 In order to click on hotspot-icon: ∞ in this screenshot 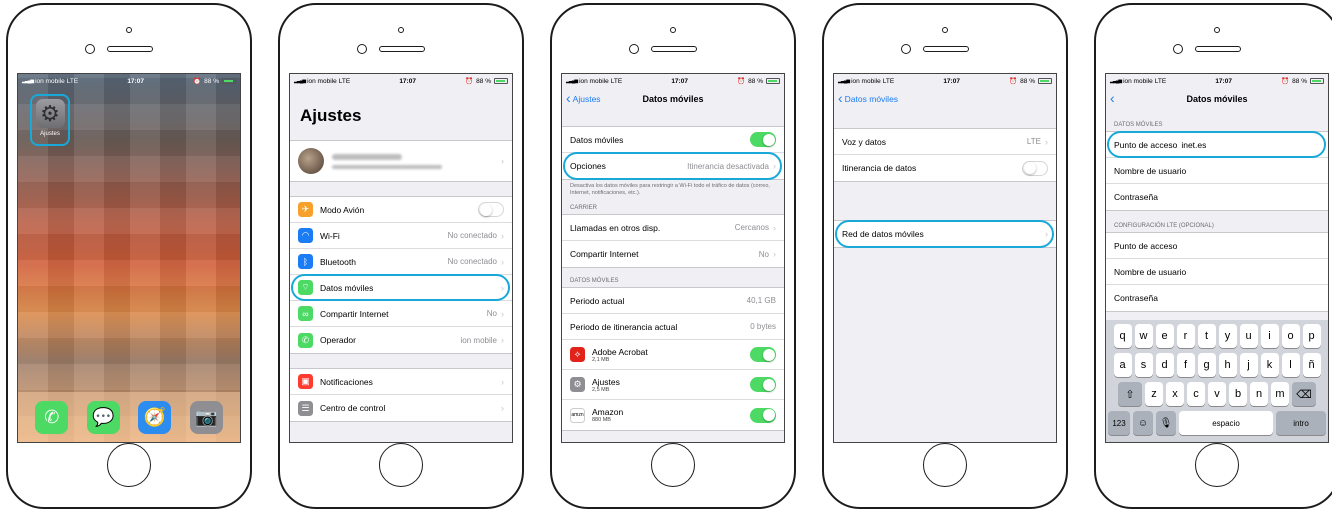, I will do `click(305, 313)`.